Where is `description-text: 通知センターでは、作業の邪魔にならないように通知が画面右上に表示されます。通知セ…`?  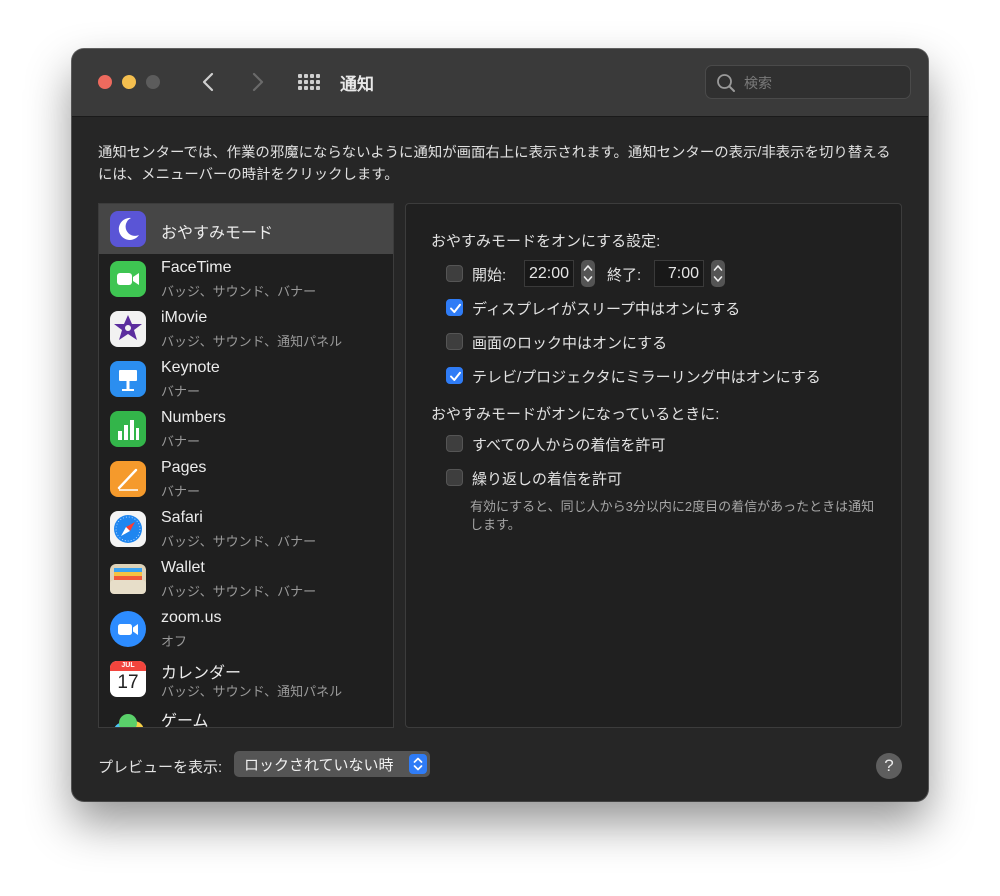 description-text: 通知センターでは、作業の邪魔にならないように通知が画面右上に表示されます。通知セ… is located at coordinates (494, 164).